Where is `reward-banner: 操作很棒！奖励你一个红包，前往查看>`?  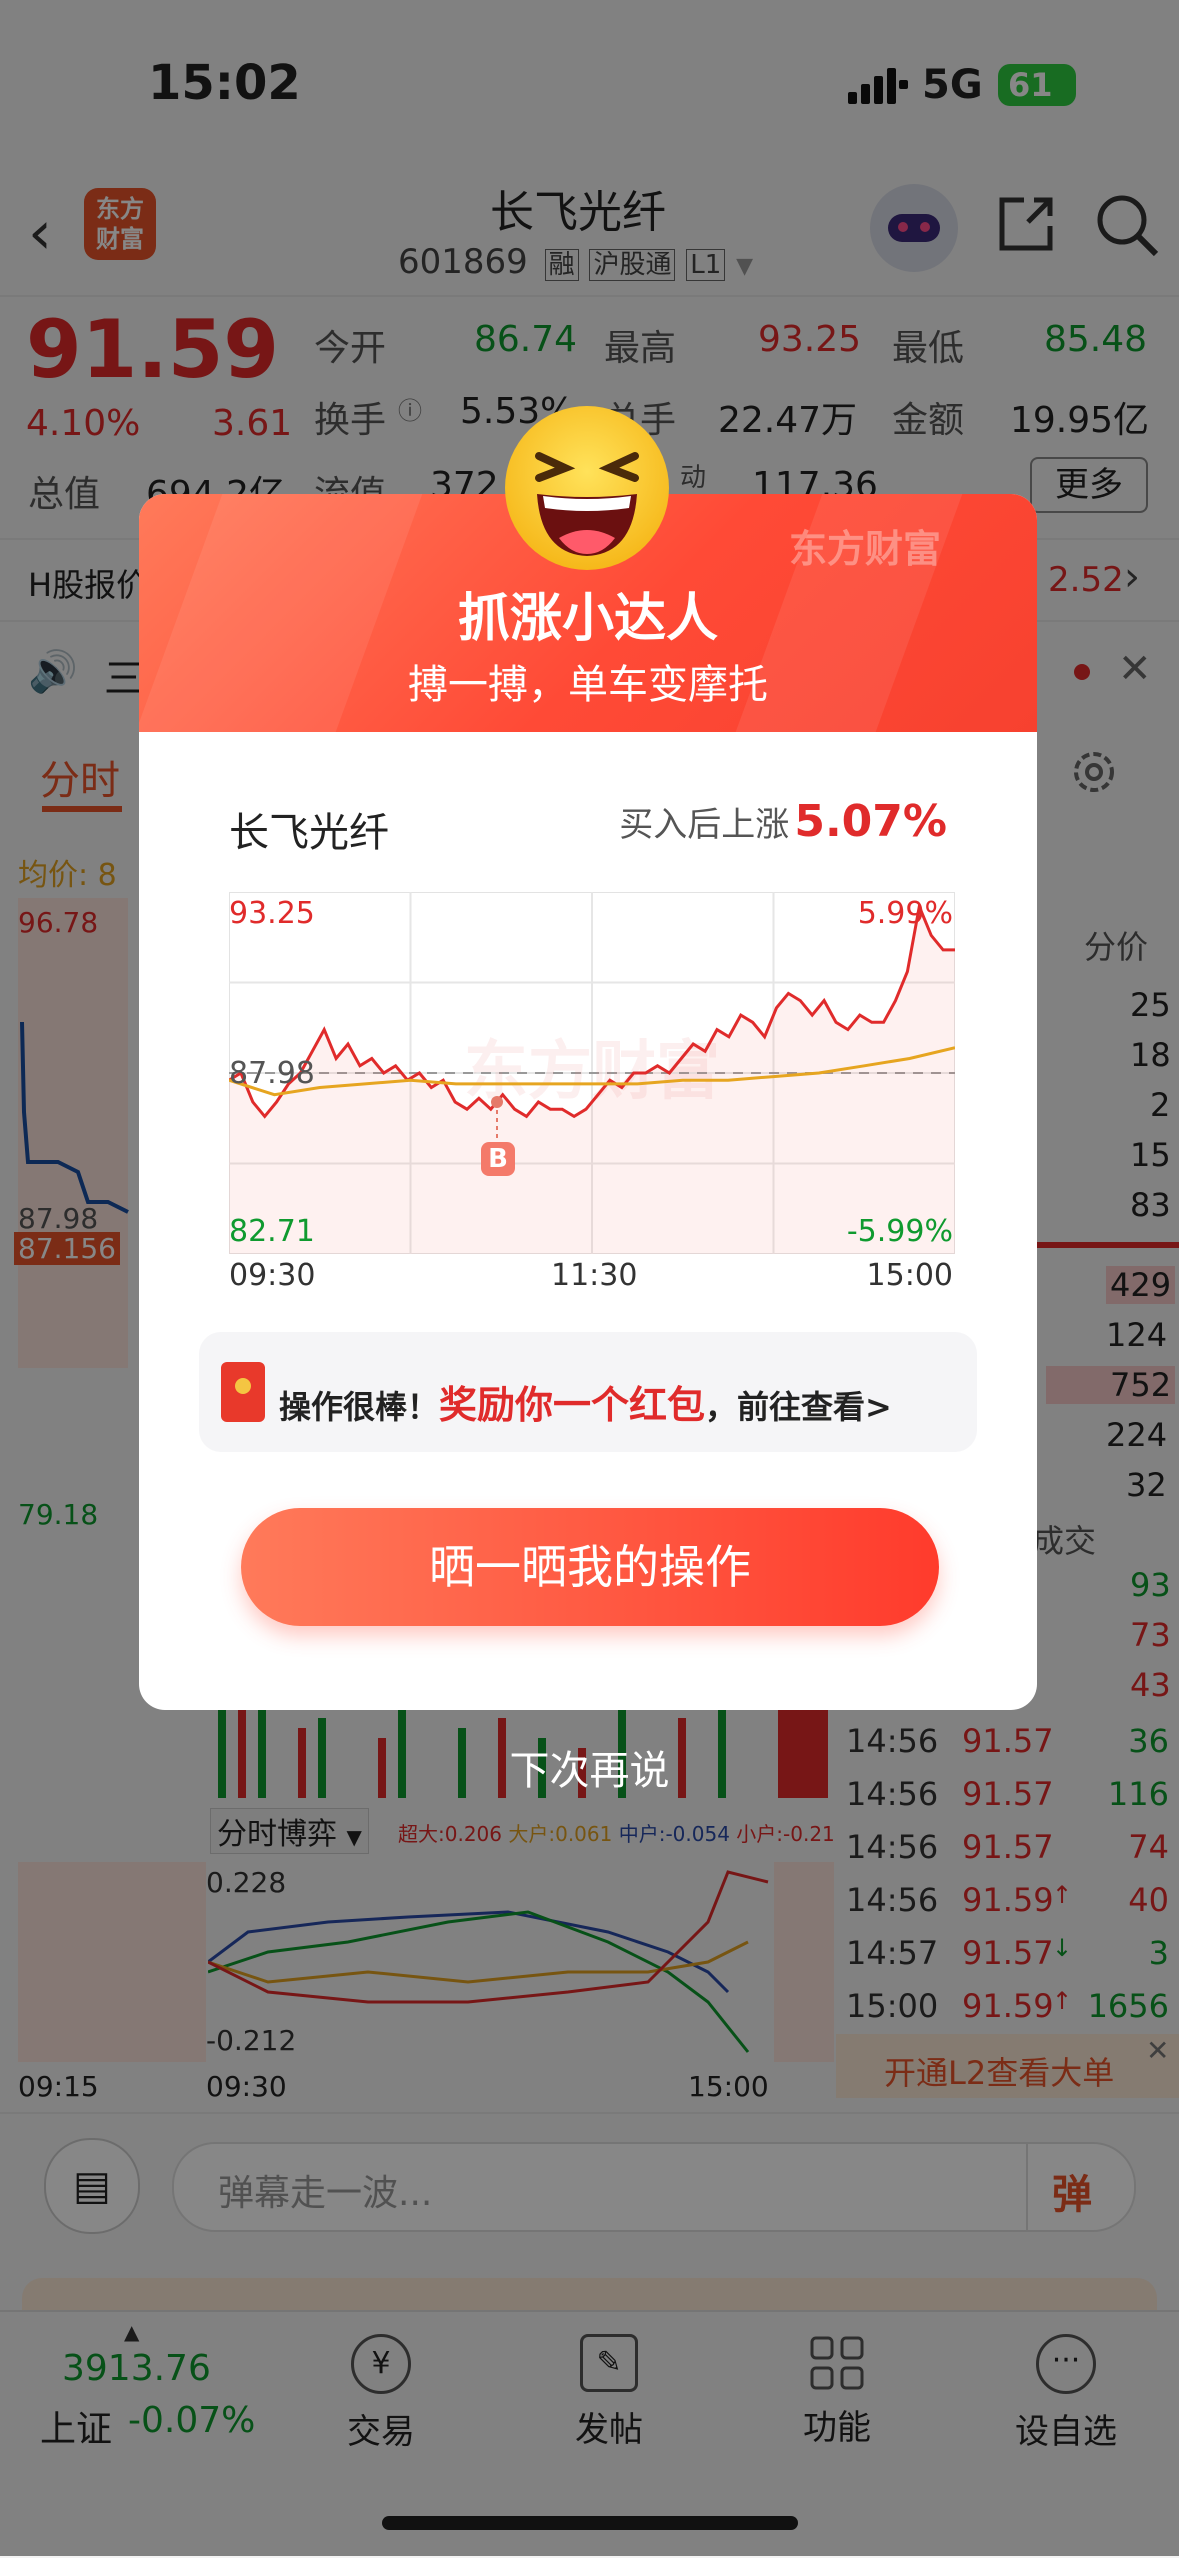
reward-banner: 操作很棒！奖励你一个红包，前往查看> is located at coordinates (588, 1392).